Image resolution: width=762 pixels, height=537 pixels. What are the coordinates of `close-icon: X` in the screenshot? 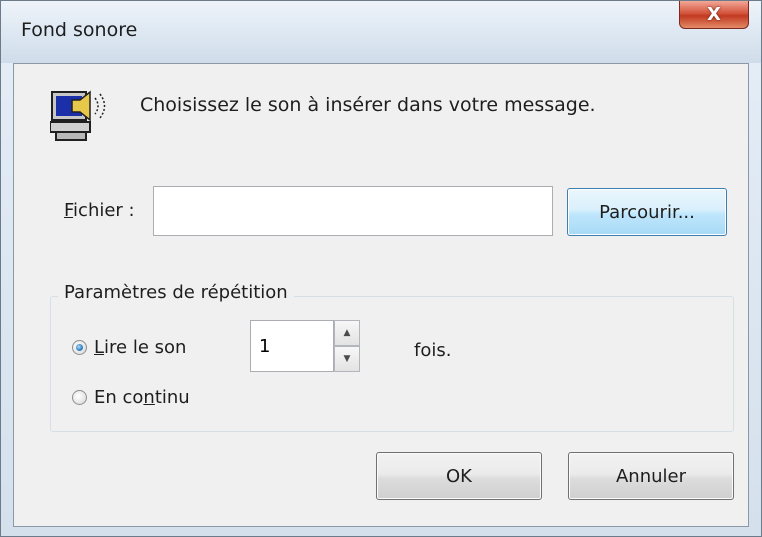 It's located at (714, 14).